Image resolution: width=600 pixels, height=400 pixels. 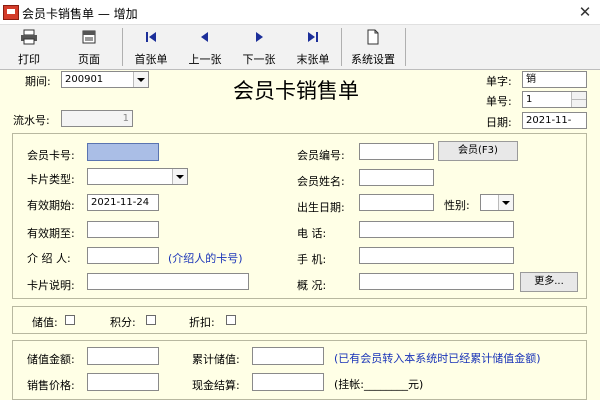 I want to click on overview-field, so click(x=436, y=281).